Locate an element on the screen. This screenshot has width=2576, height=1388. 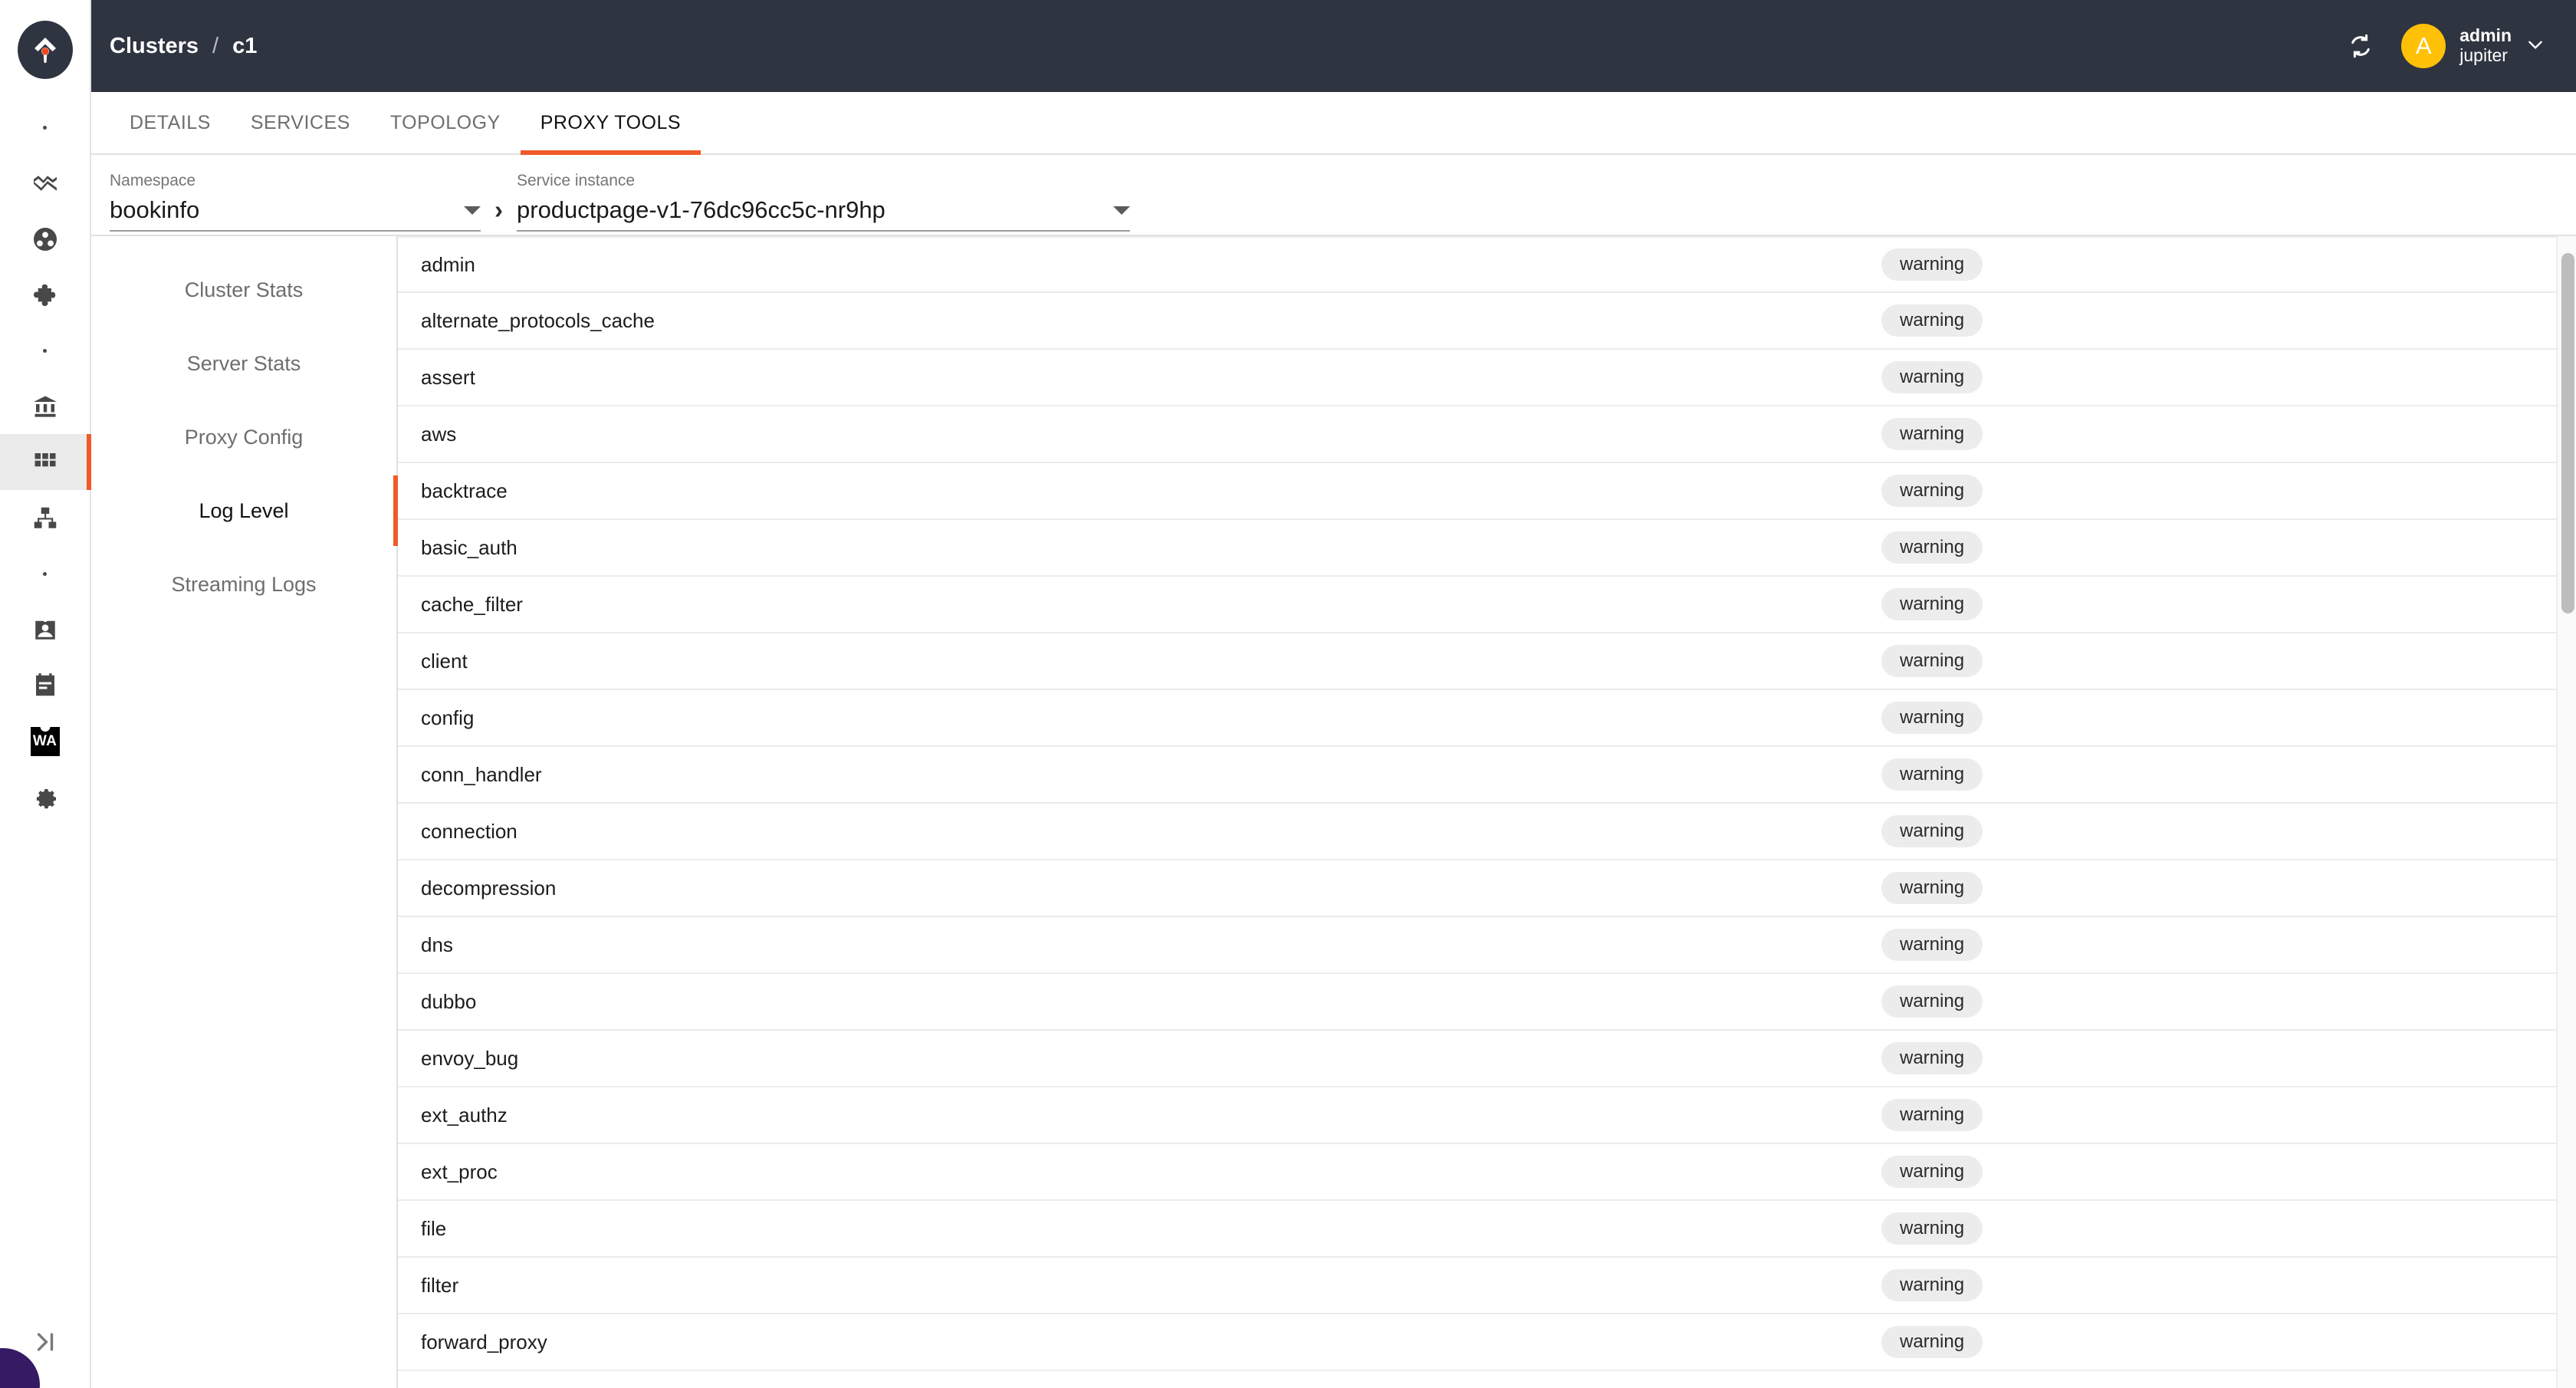
namespace-value: bookinfo is located at coordinates (155, 209).